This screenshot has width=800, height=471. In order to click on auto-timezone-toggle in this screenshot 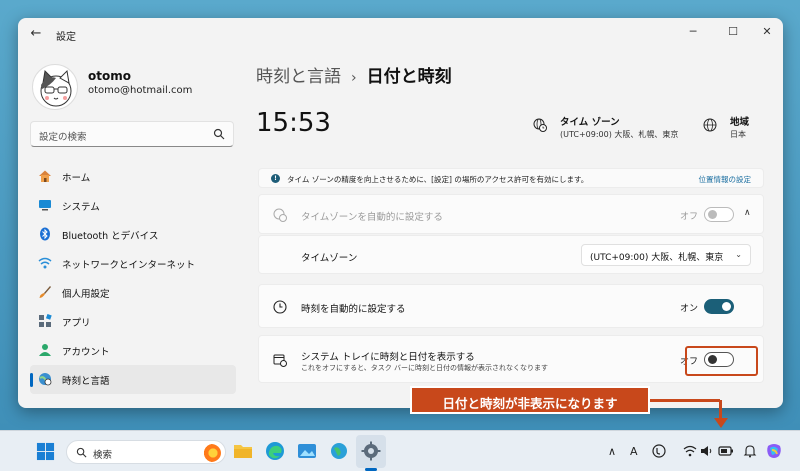, I will do `click(719, 214)`.